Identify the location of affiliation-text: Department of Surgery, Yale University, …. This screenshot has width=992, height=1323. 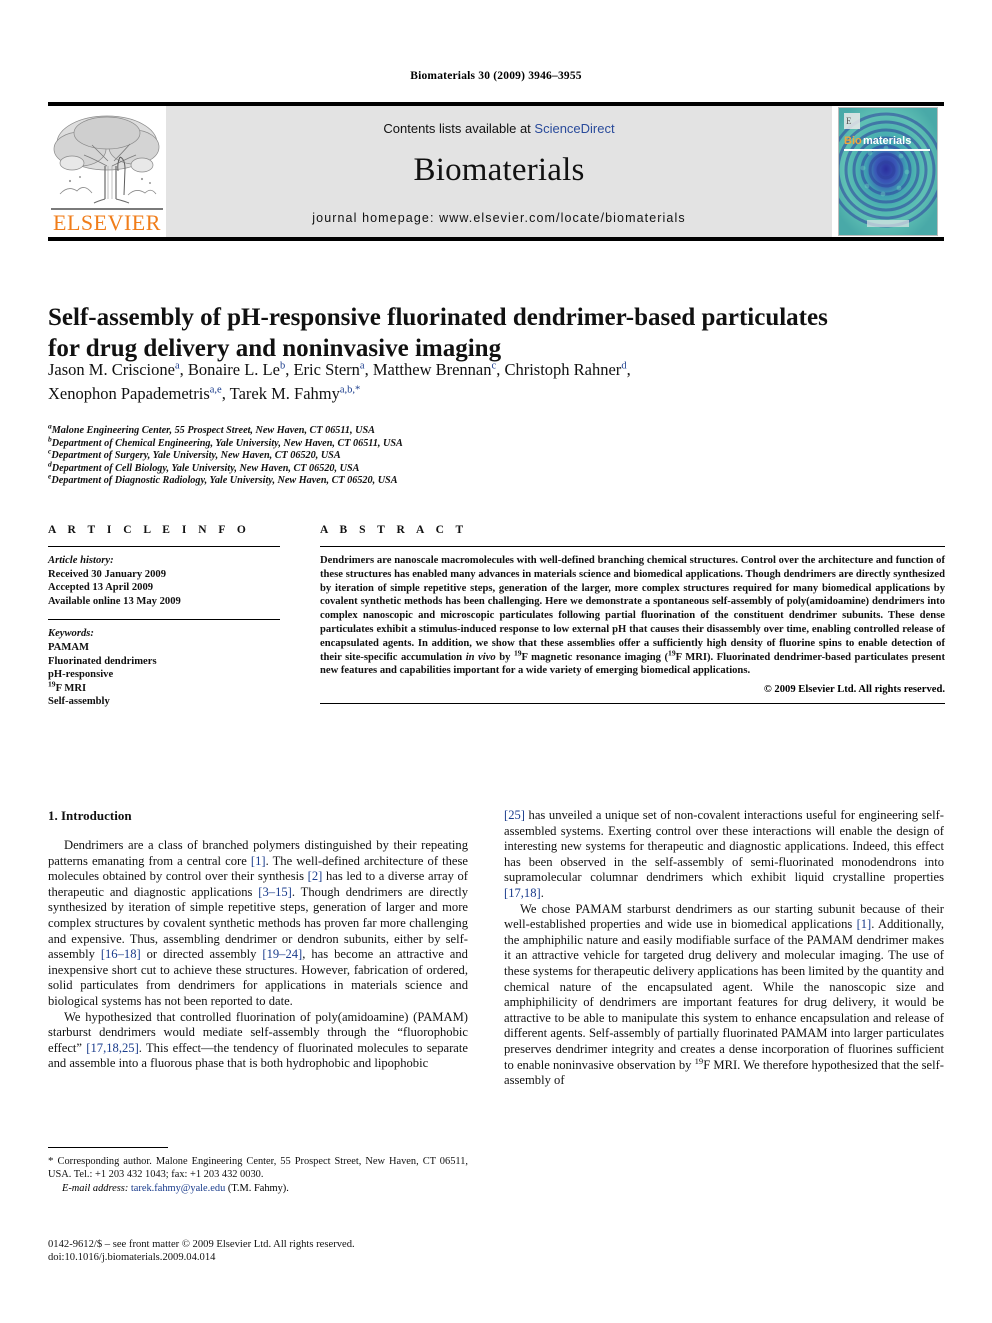
(196, 456).